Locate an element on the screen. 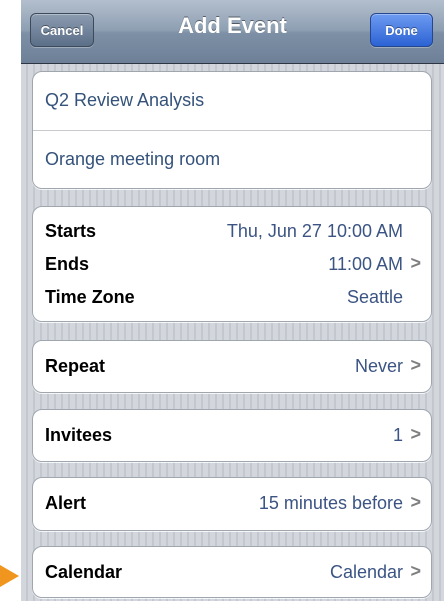 Image resolution: width=444 pixels, height=601 pixels. title-field: Q2 Review Analysis is located at coordinates (232, 101).